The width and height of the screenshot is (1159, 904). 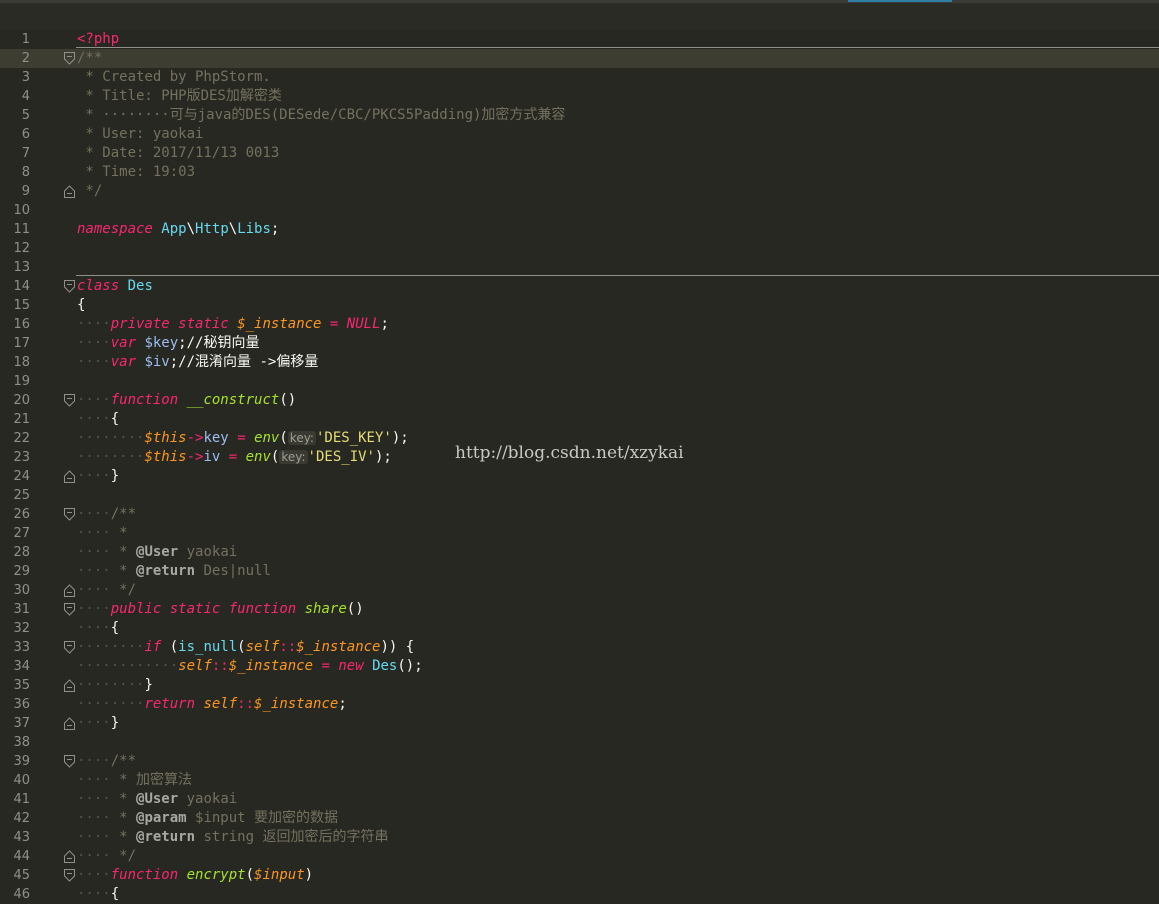 What do you see at coordinates (579, 381) in the screenshot?
I see `code-line: 19` at bounding box center [579, 381].